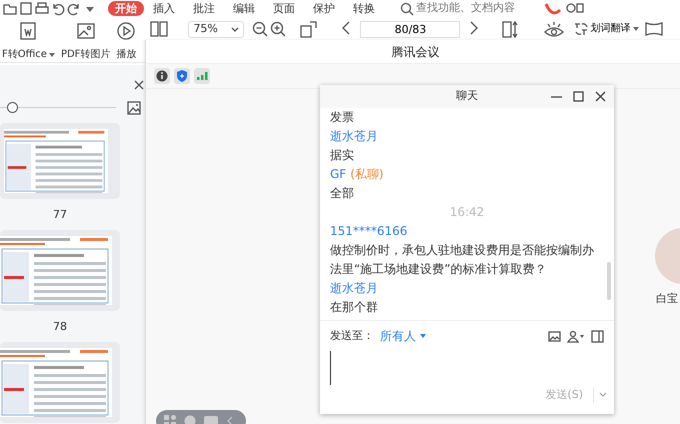  What do you see at coordinates (654, 29) in the screenshot?
I see `crop-icon` at bounding box center [654, 29].